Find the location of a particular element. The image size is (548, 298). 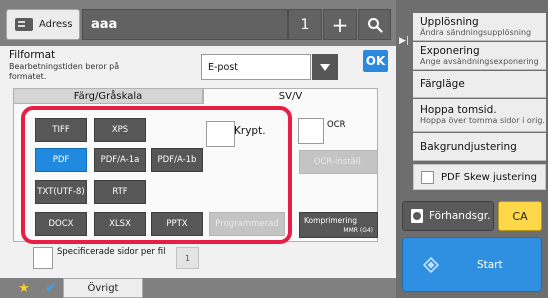

compression-value: MMR (G4) is located at coordinates (358, 230).